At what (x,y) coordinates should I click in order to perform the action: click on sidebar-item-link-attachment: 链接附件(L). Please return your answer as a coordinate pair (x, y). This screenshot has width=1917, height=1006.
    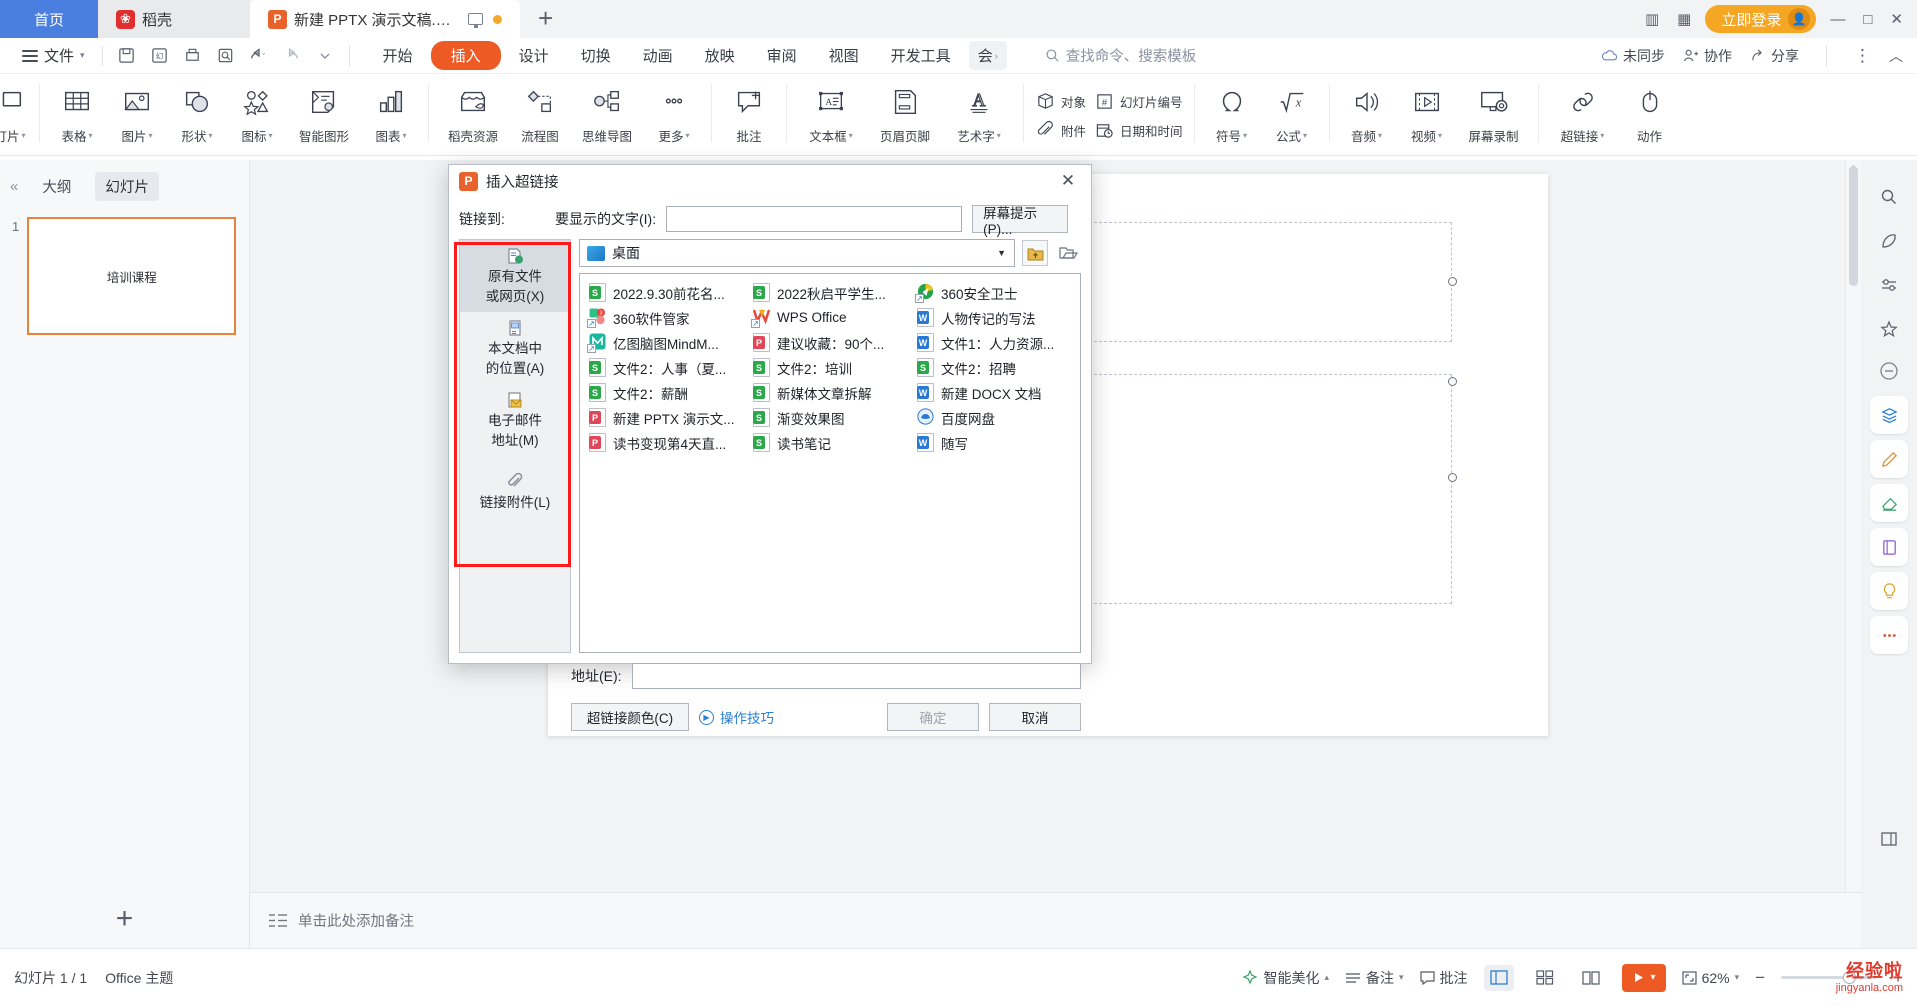
    Looking at the image, I should click on (515, 492).